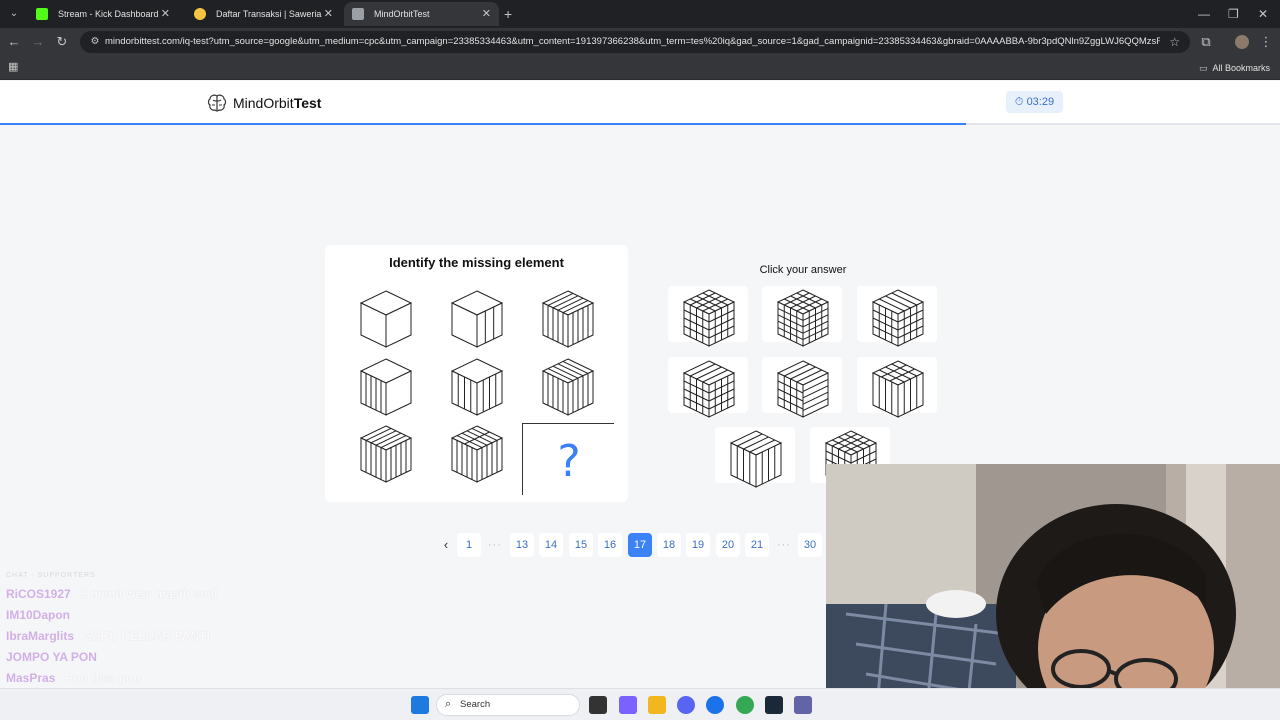 Image resolution: width=1280 pixels, height=720 pixels. Describe the element at coordinates (757, 545) in the screenshot. I see `page-button-21: 21` at that location.